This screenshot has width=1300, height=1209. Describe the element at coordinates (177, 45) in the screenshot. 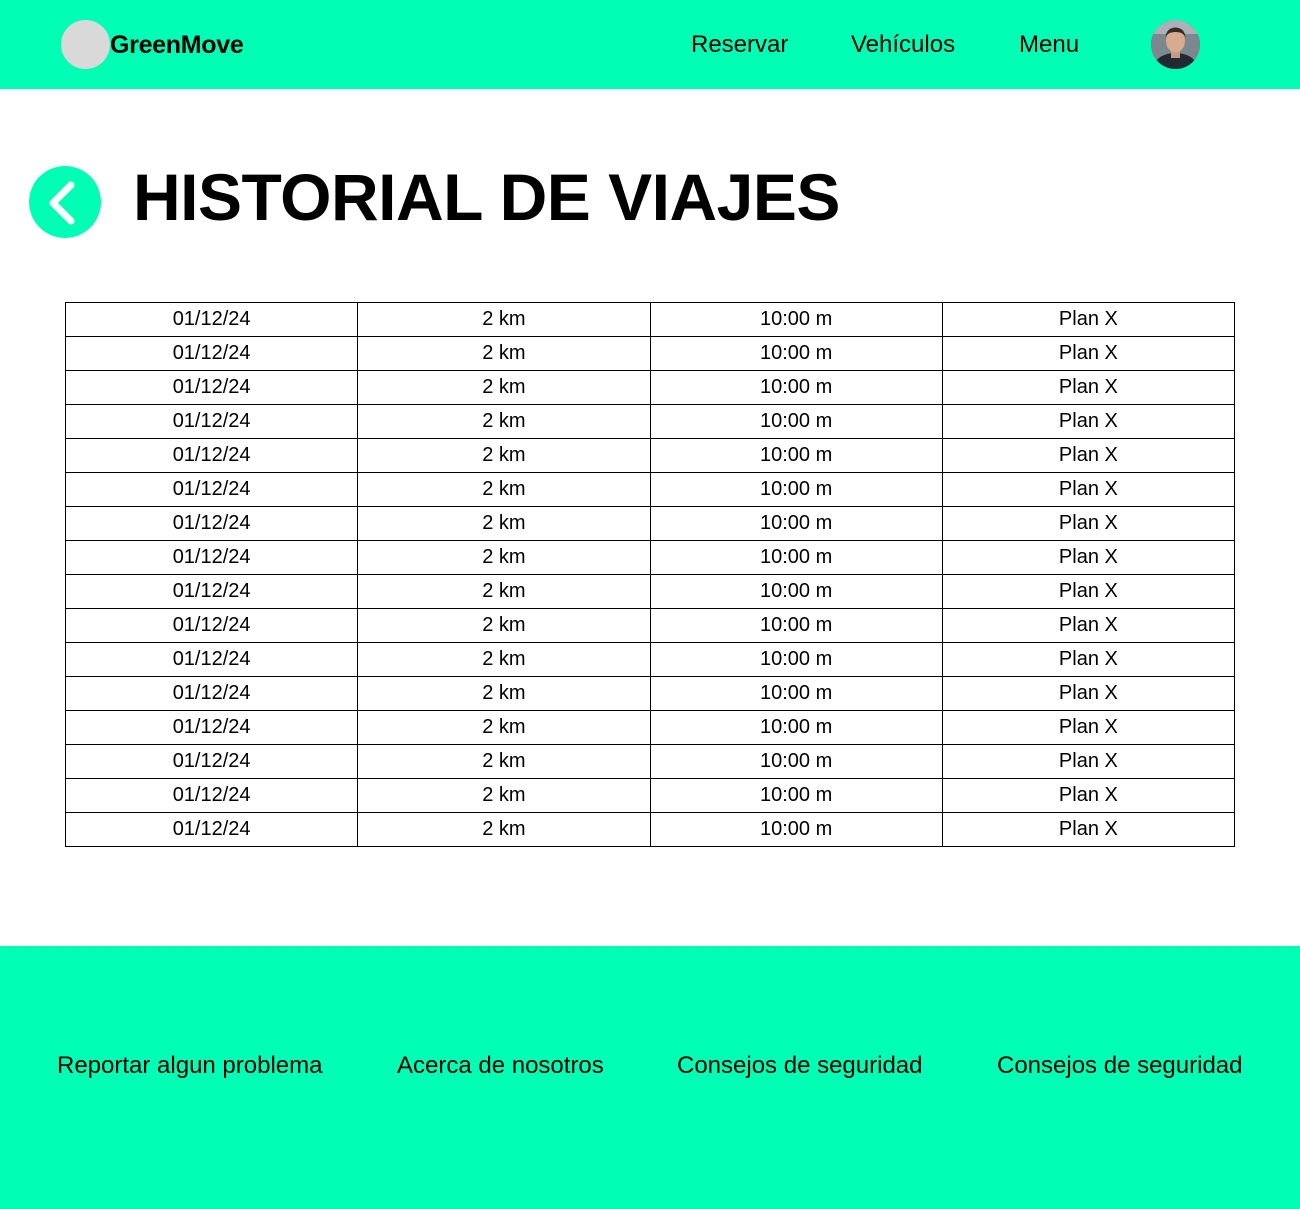

I see `brand-name: GreenMove` at that location.